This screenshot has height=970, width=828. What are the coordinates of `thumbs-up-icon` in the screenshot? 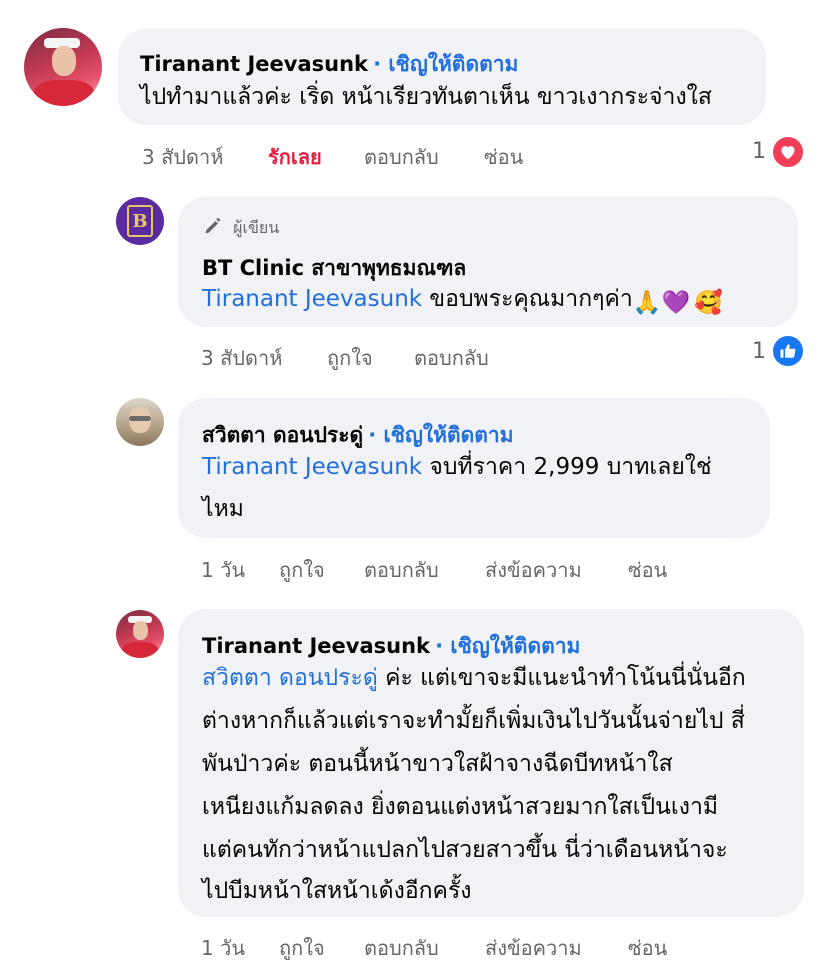 It's located at (788, 351).